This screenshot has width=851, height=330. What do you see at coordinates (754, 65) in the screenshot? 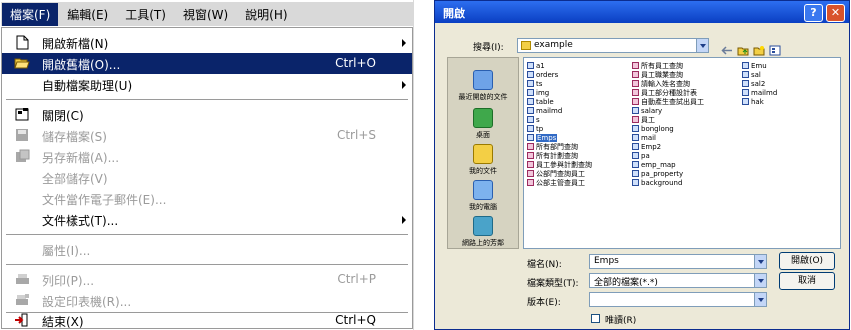
I see `list-item: Emu` at bounding box center [754, 65].